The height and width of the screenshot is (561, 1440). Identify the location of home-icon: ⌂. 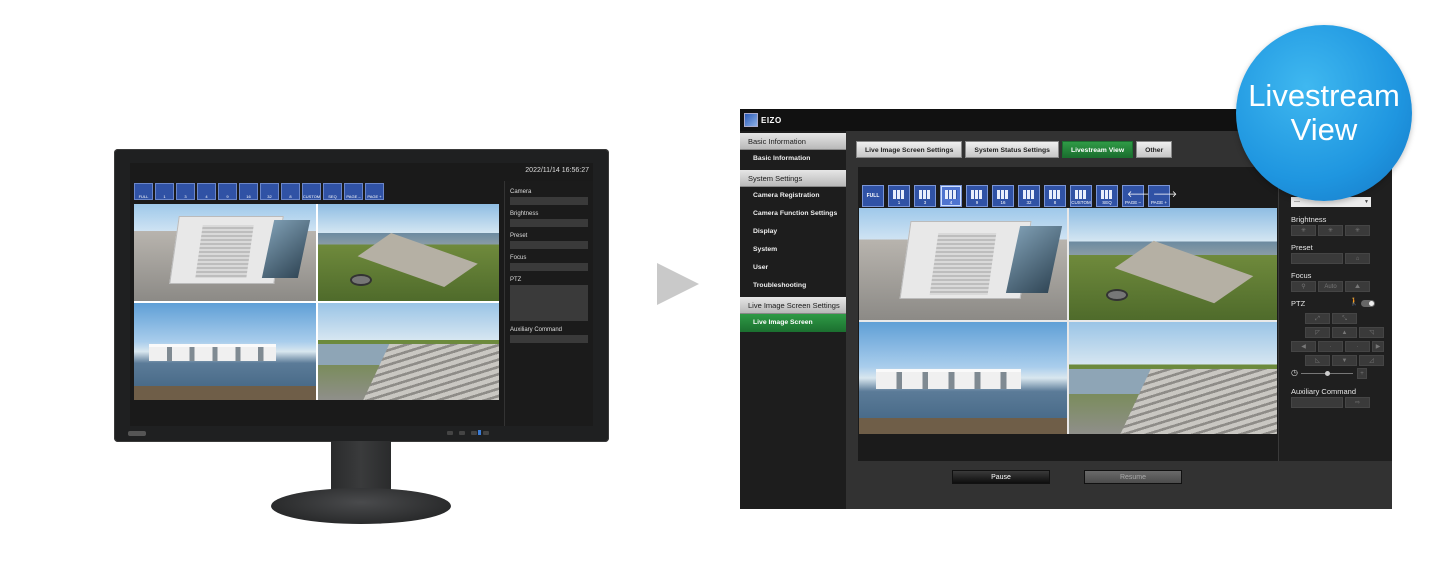
(1357, 258).